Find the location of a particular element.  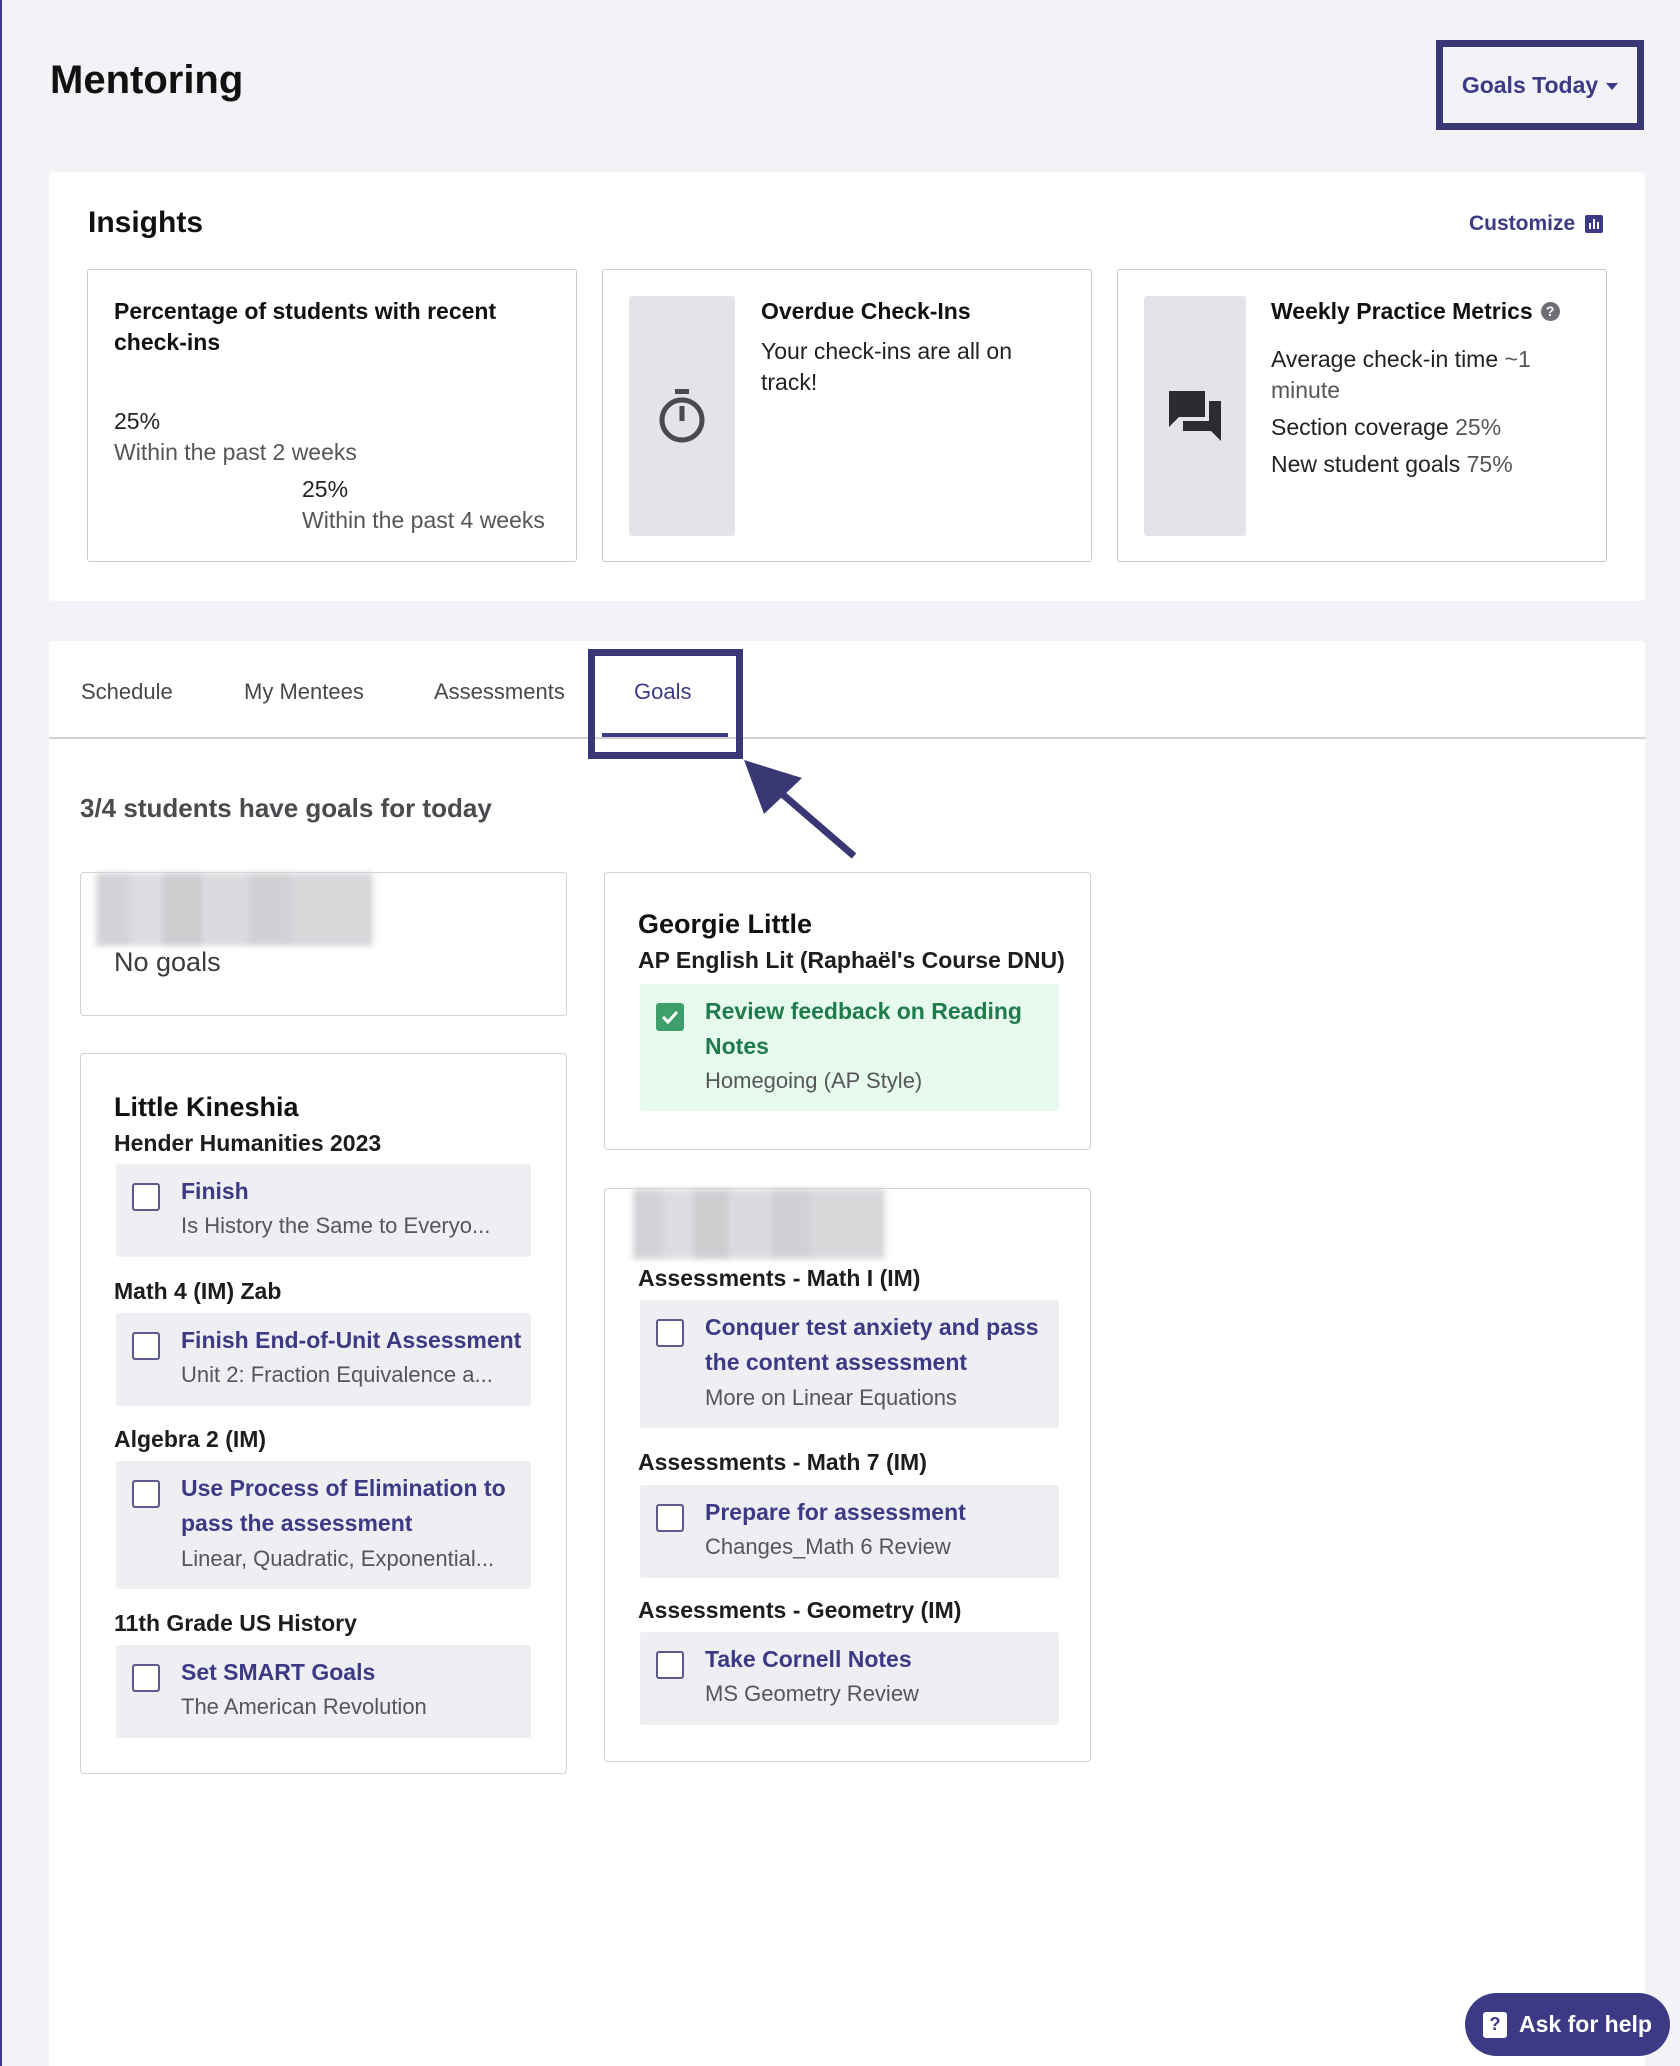

customize-button: Customize is located at coordinates (1536, 224).